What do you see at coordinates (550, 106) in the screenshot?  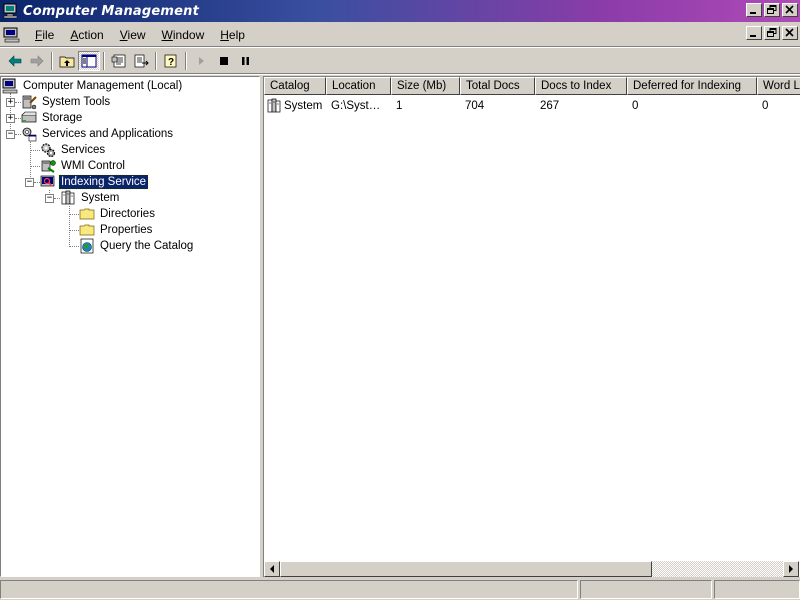 I see `cell-docs-to-index: 267` at bounding box center [550, 106].